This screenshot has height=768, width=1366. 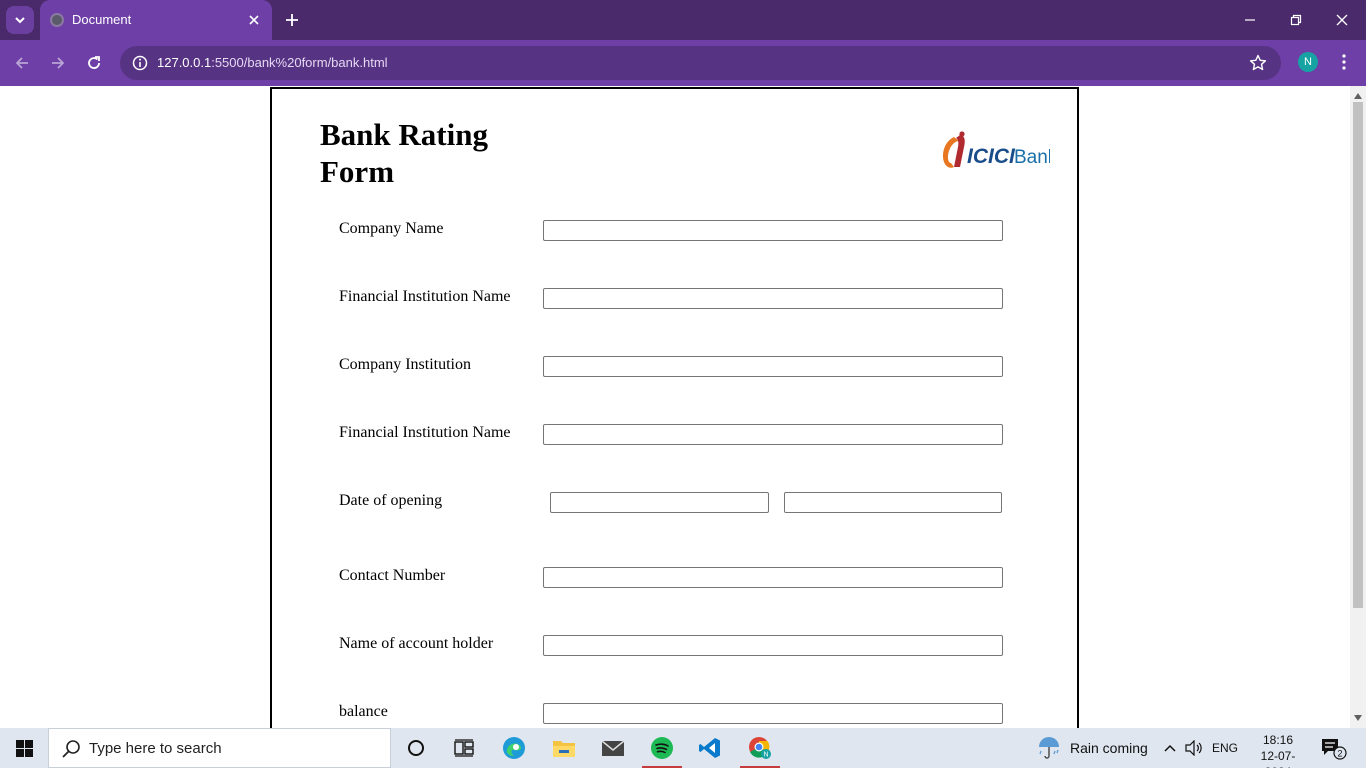 I want to click on tab-search-button, so click(x=20, y=20).